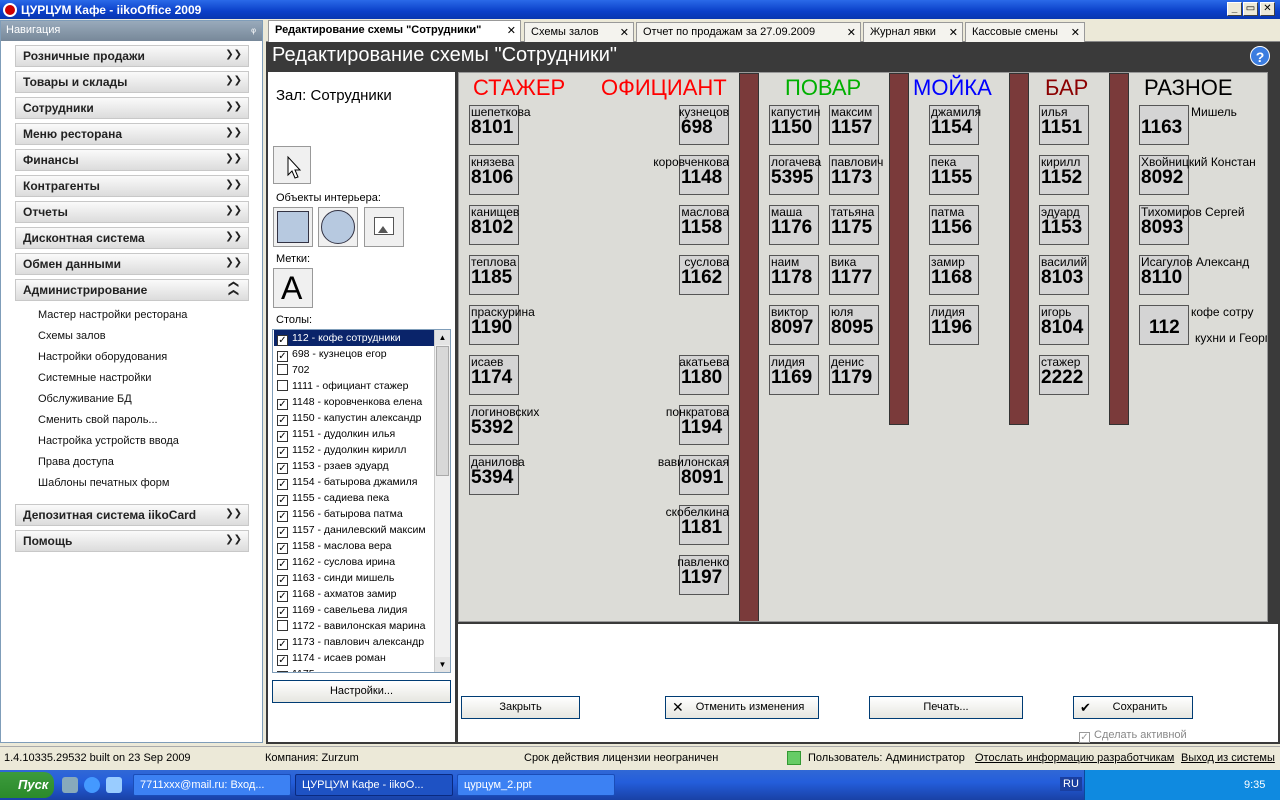  Describe the element at coordinates (354, 450) in the screenshot. I see `table-row: ✓ 1152 - дудолкин кирилл` at that location.